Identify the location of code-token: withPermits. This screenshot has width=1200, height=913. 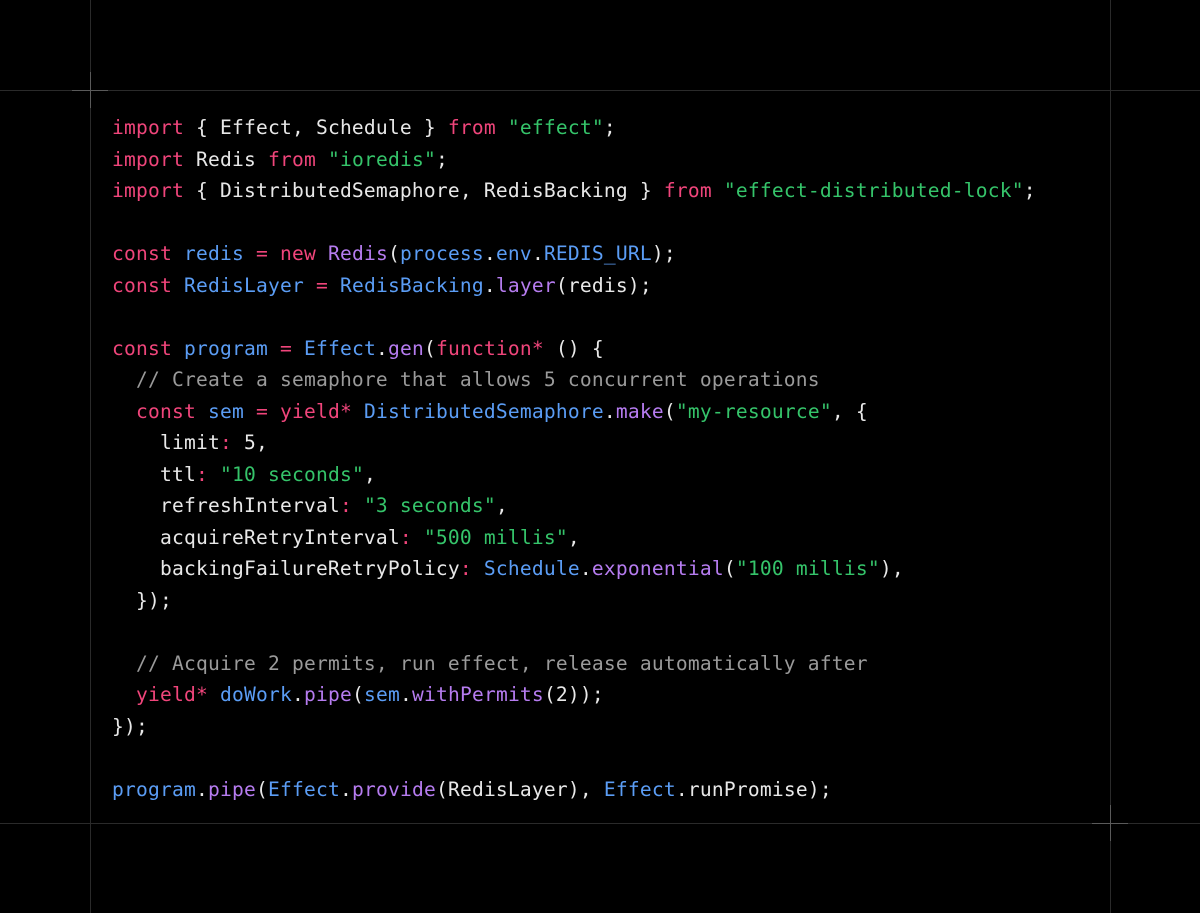
(477, 694).